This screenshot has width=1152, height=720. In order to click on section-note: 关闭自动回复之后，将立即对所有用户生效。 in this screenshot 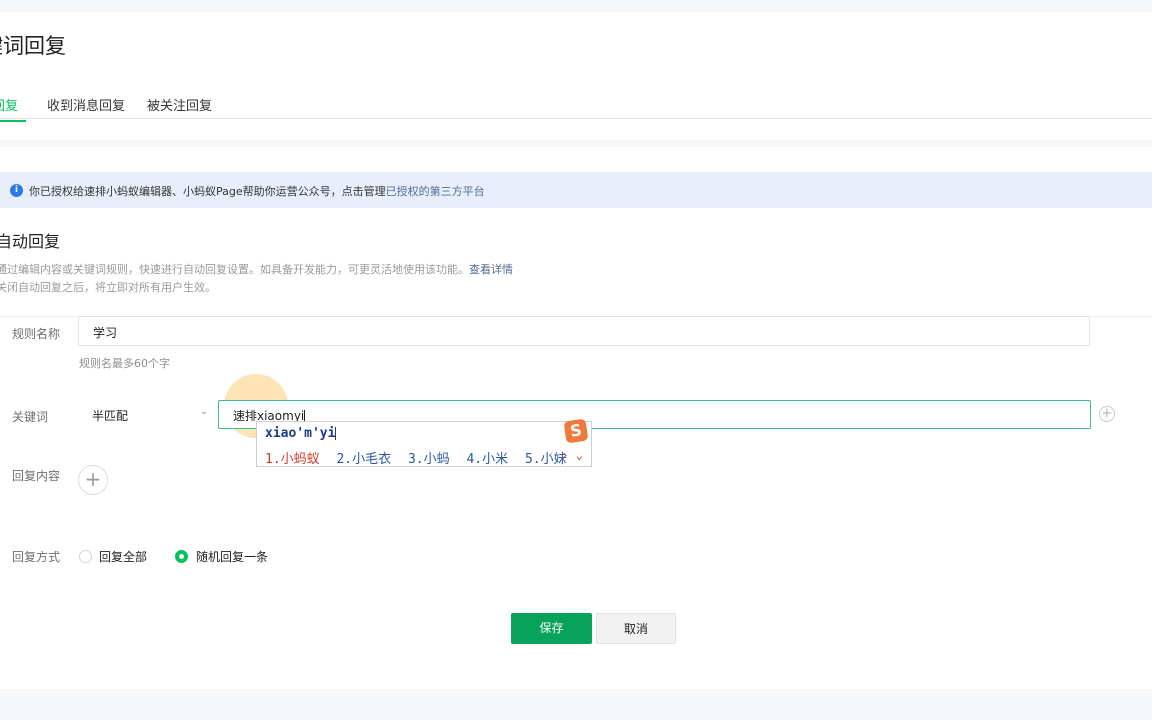, I will do `click(108, 287)`.